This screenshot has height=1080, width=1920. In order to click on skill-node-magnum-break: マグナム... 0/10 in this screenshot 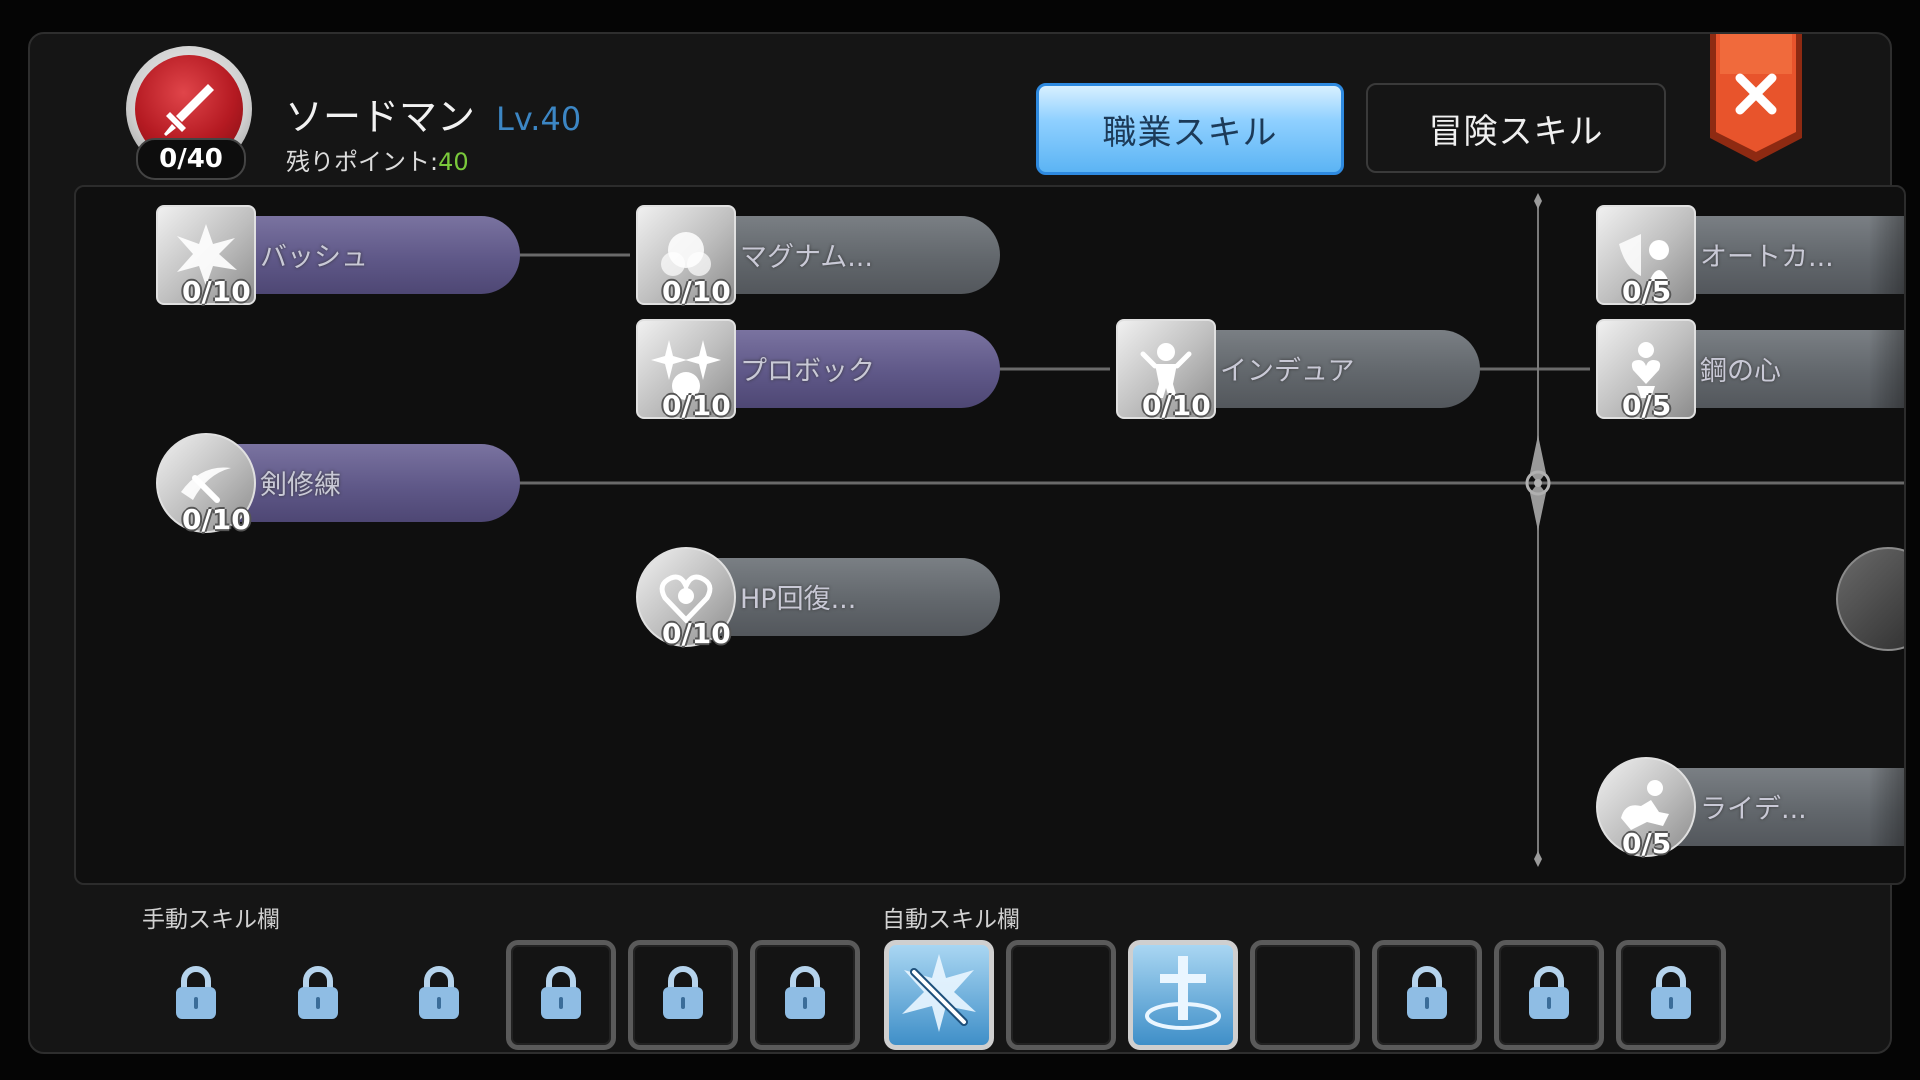, I will do `click(821, 256)`.